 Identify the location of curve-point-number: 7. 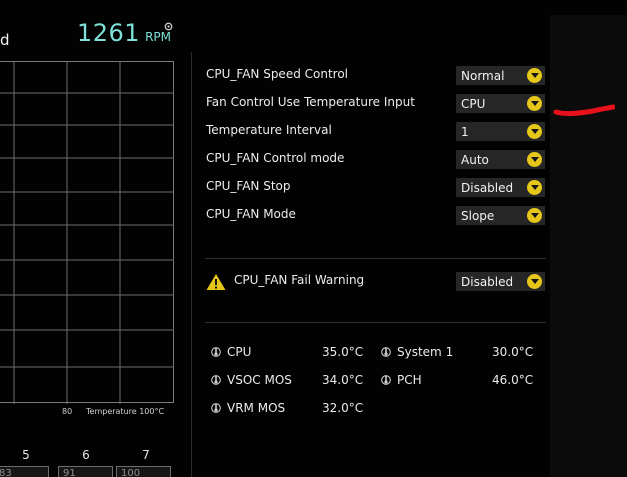
(146, 455).